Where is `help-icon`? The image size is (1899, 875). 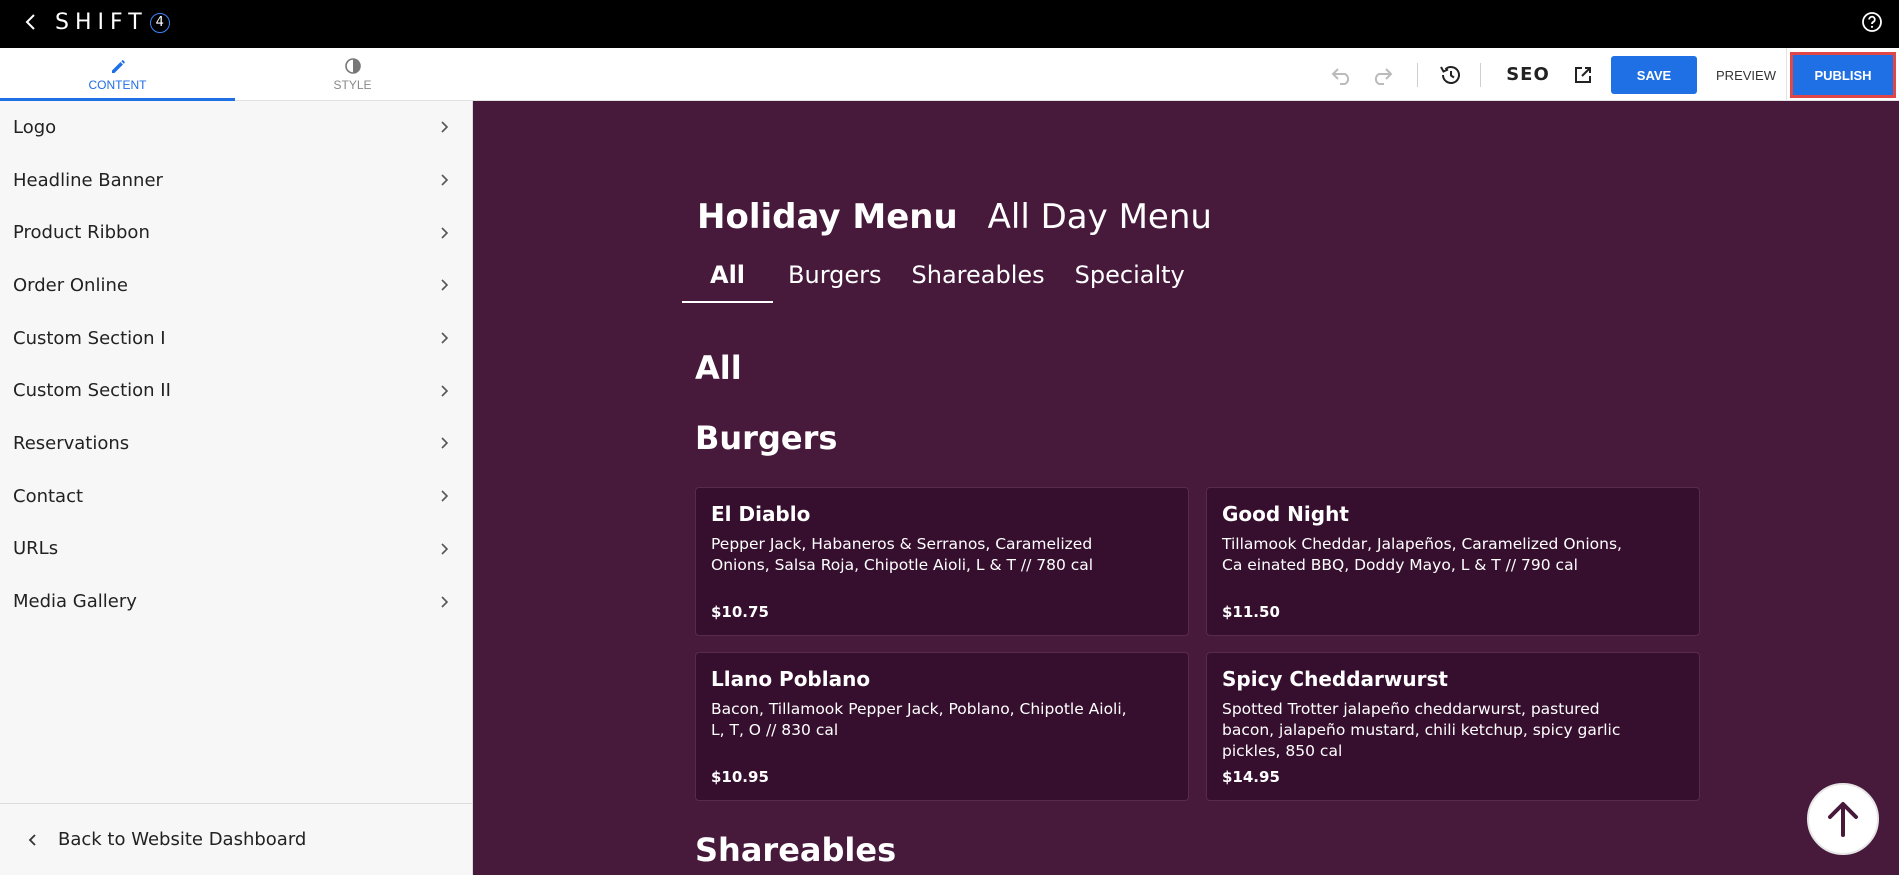 help-icon is located at coordinates (1872, 22).